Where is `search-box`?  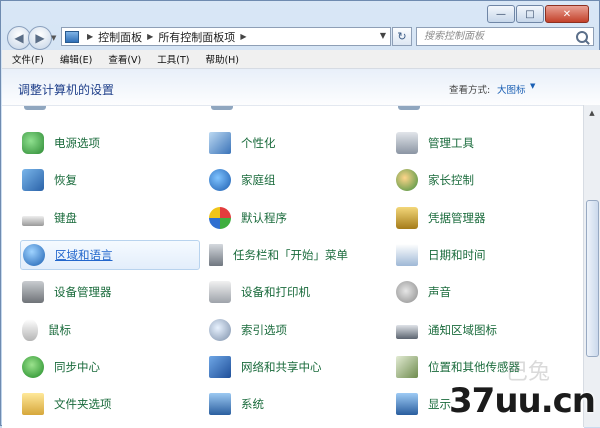
search-box is located at coordinates (505, 36).